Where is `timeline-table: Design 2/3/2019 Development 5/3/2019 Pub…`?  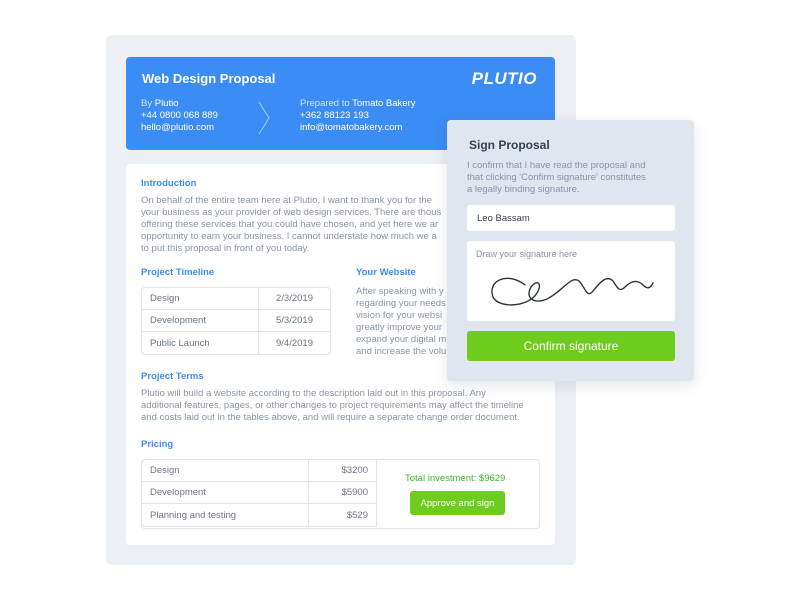
timeline-table: Design 2/3/2019 Development 5/3/2019 Pub… is located at coordinates (236, 321).